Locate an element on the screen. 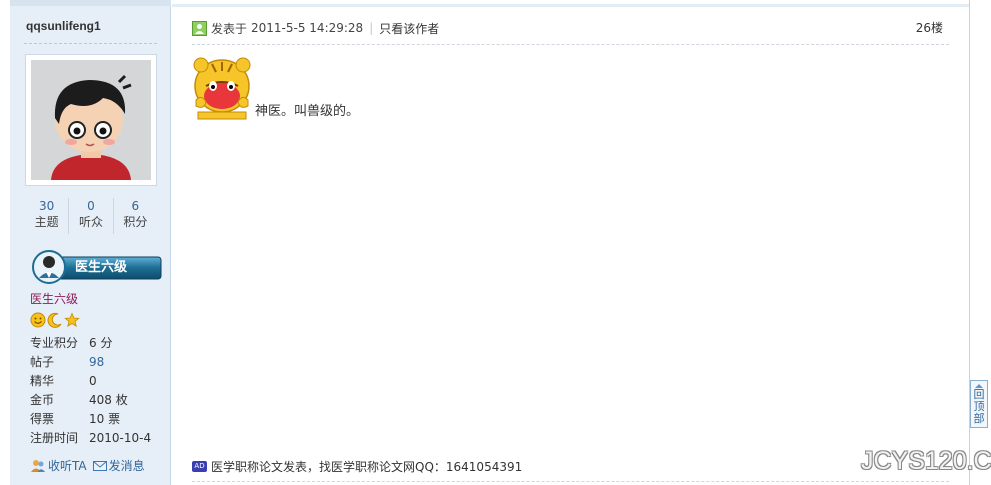 Image resolution: width=991 pixels, height=485 pixels. profile-value-link: 98 is located at coordinates (96, 362).